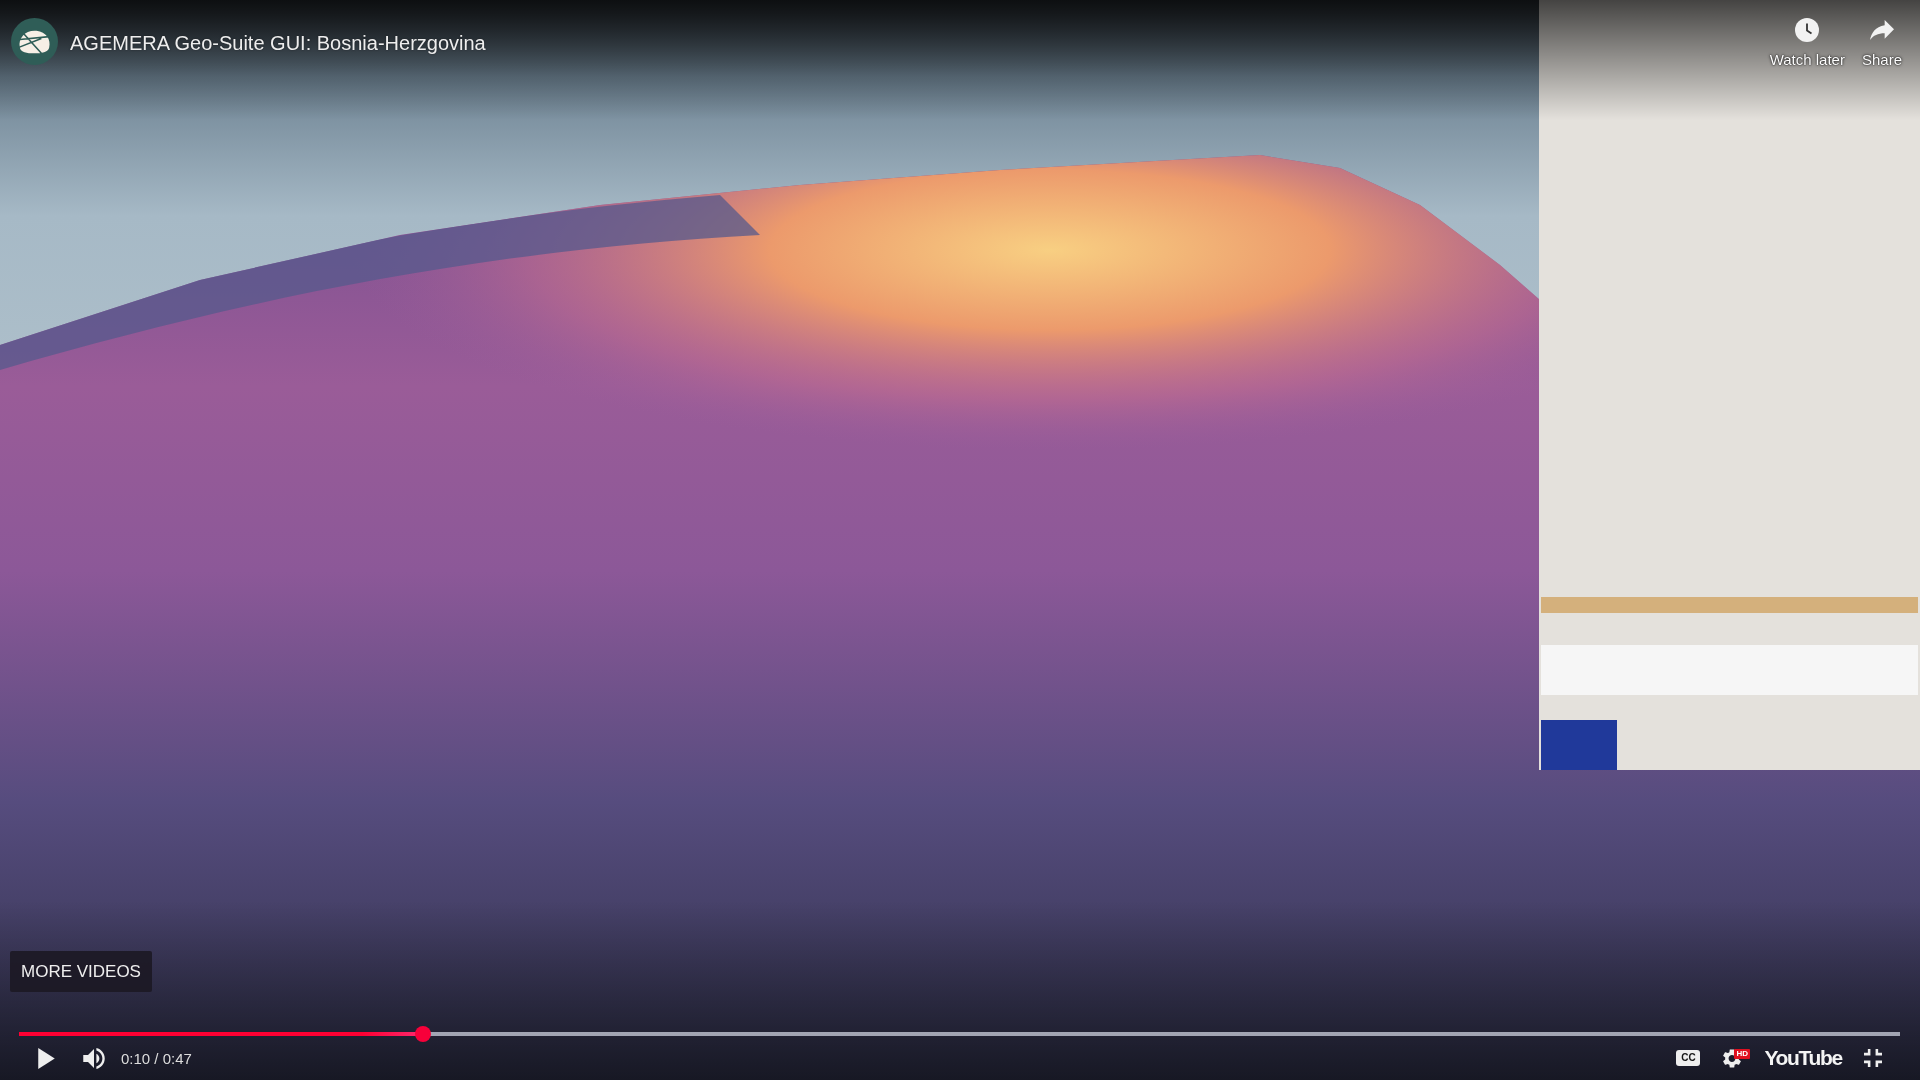  What do you see at coordinates (278, 43) in the screenshot?
I see `video-title: AGEMERA Geo-Suite GUI: Bosnia-Herzgovina` at bounding box center [278, 43].